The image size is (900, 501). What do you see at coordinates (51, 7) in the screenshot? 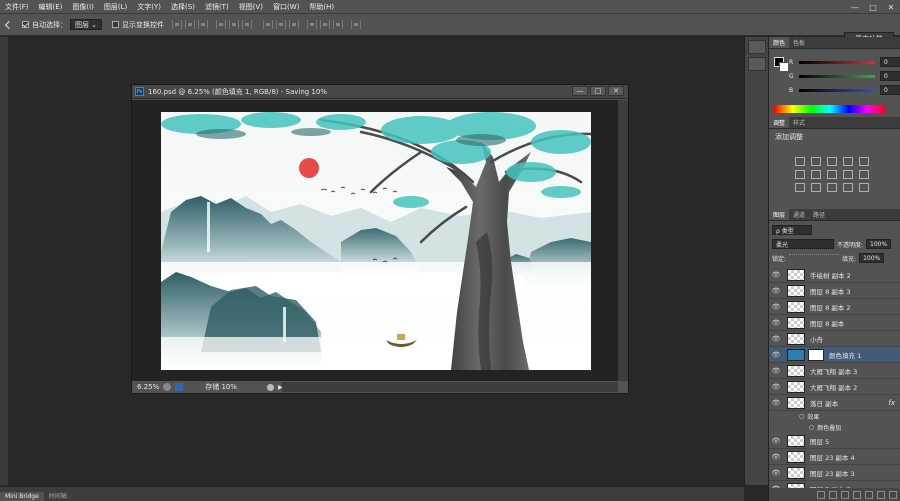
I see `menu-edit: 编辑(E)` at bounding box center [51, 7].